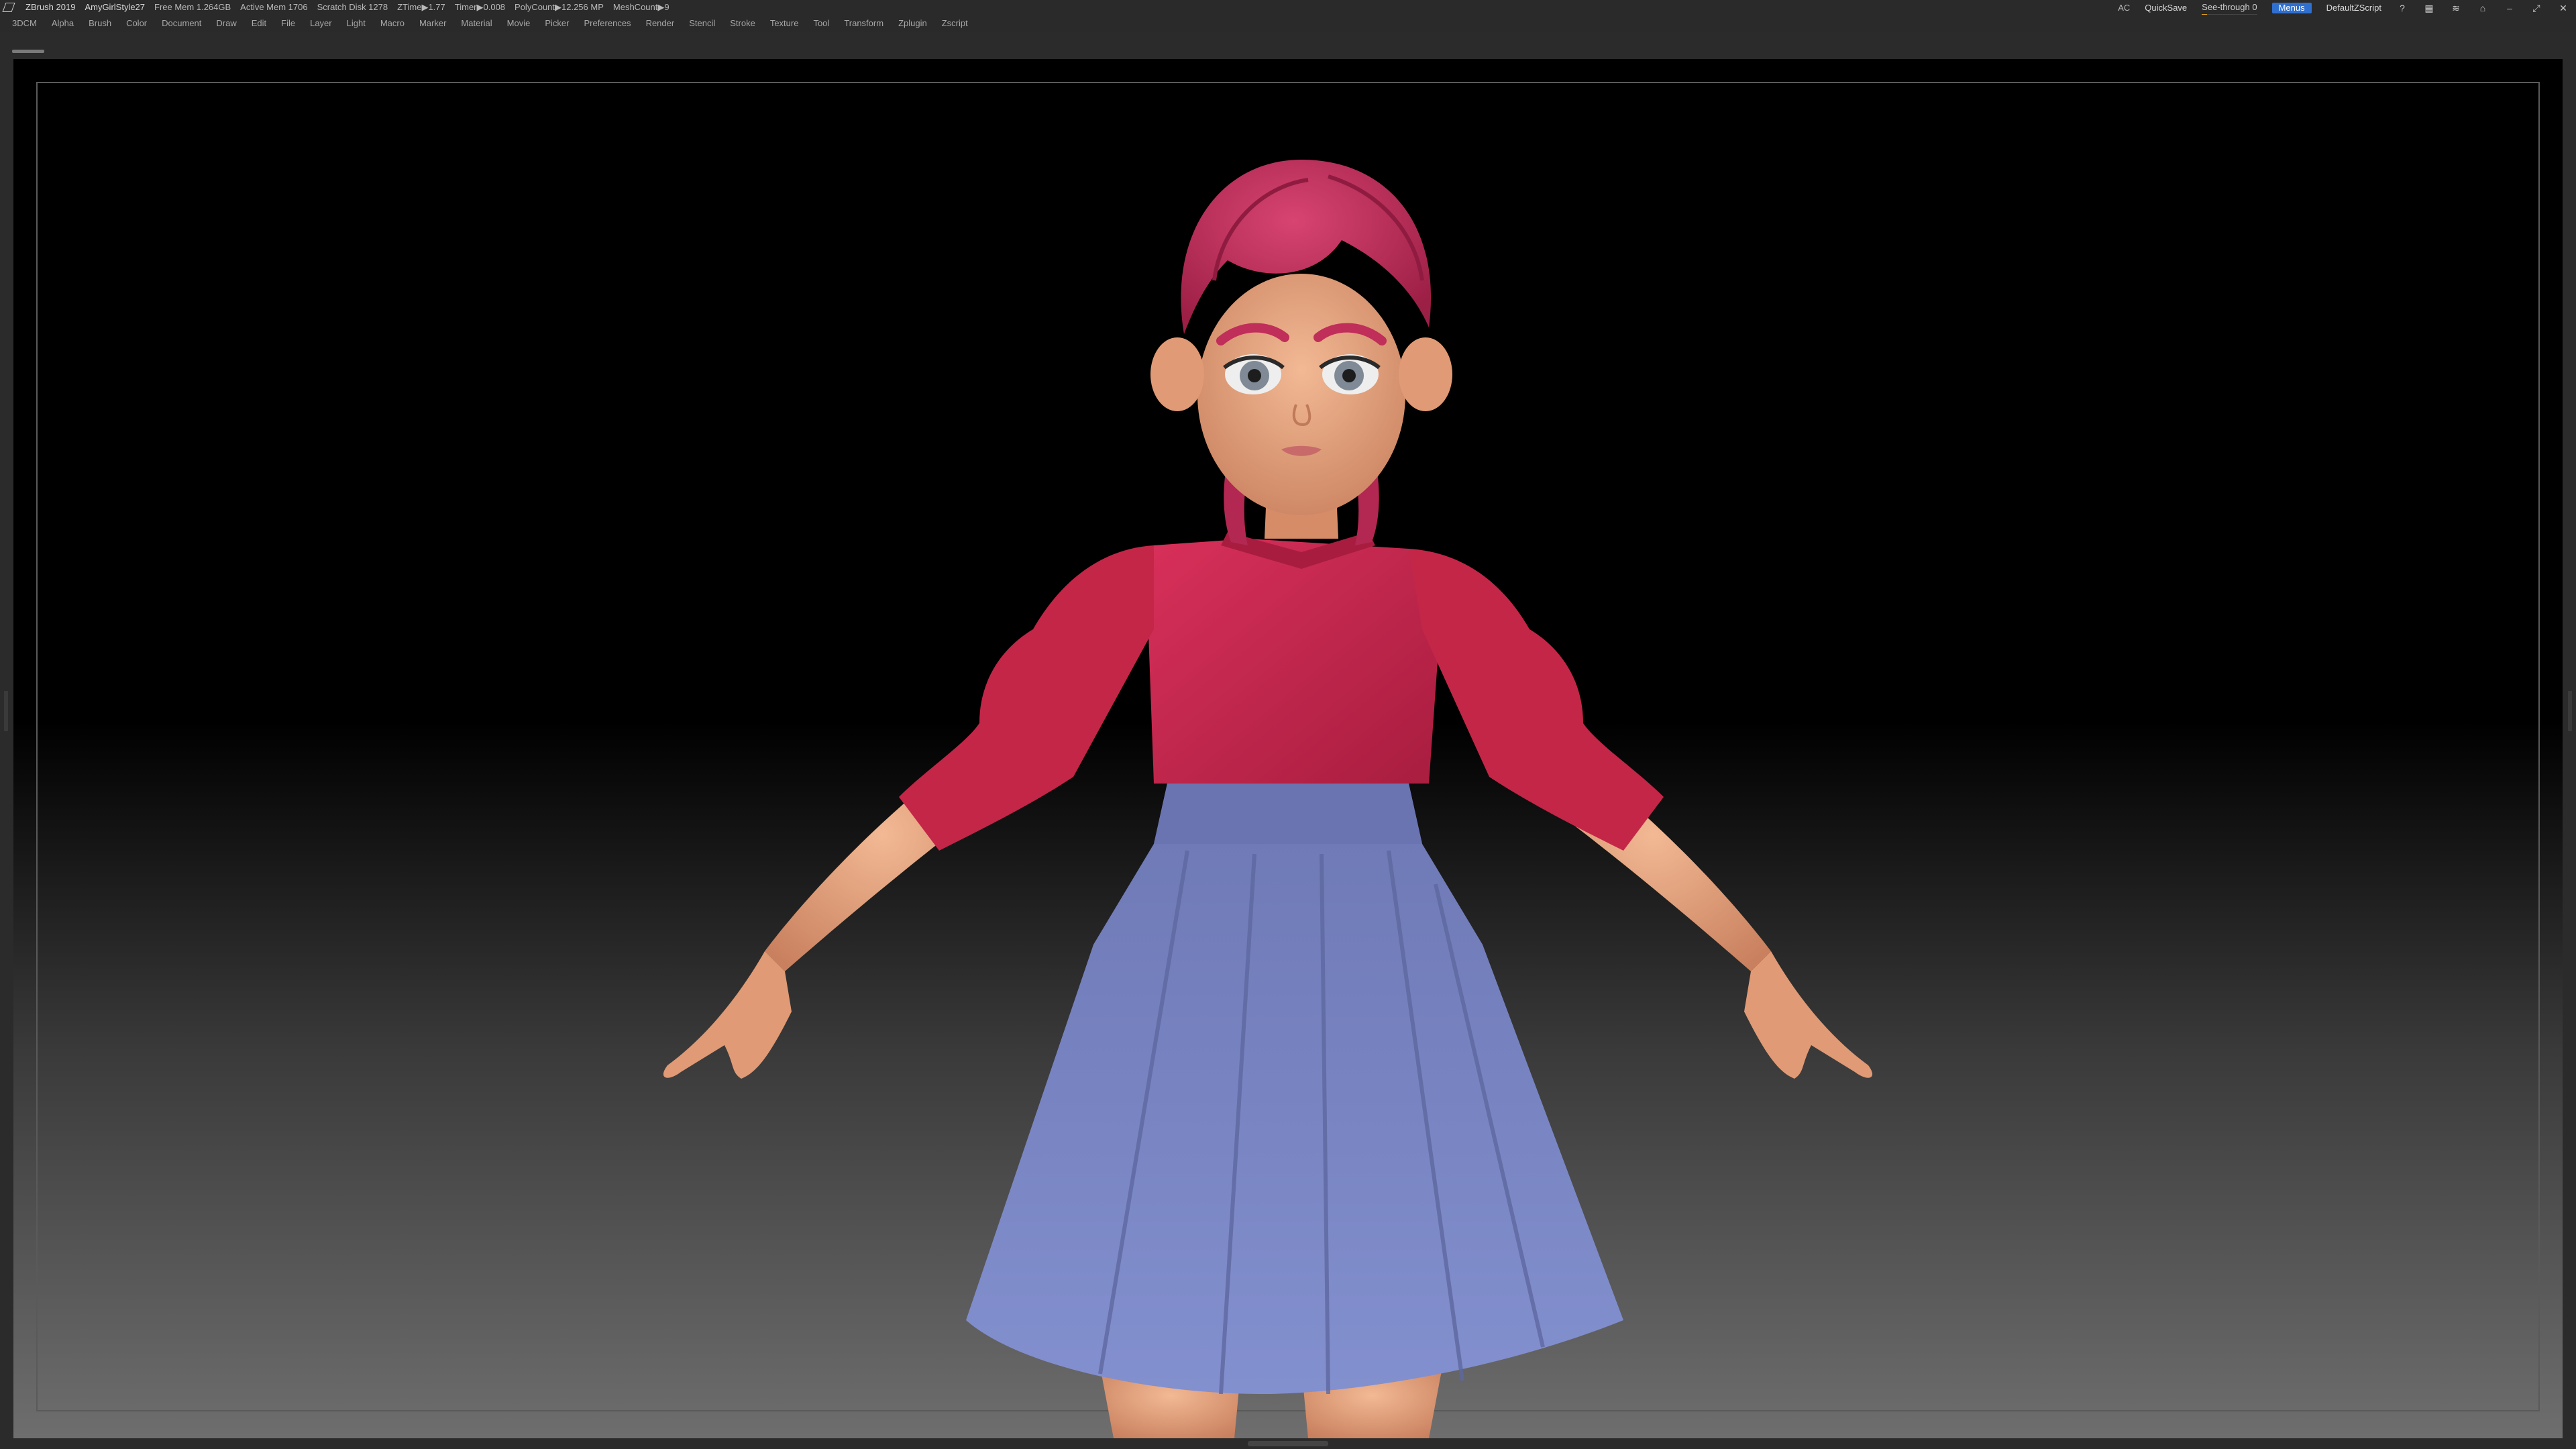 This screenshot has height=1449, width=2576. What do you see at coordinates (24, 23) in the screenshot?
I see `menu-item-3dcm: 3DCM` at bounding box center [24, 23].